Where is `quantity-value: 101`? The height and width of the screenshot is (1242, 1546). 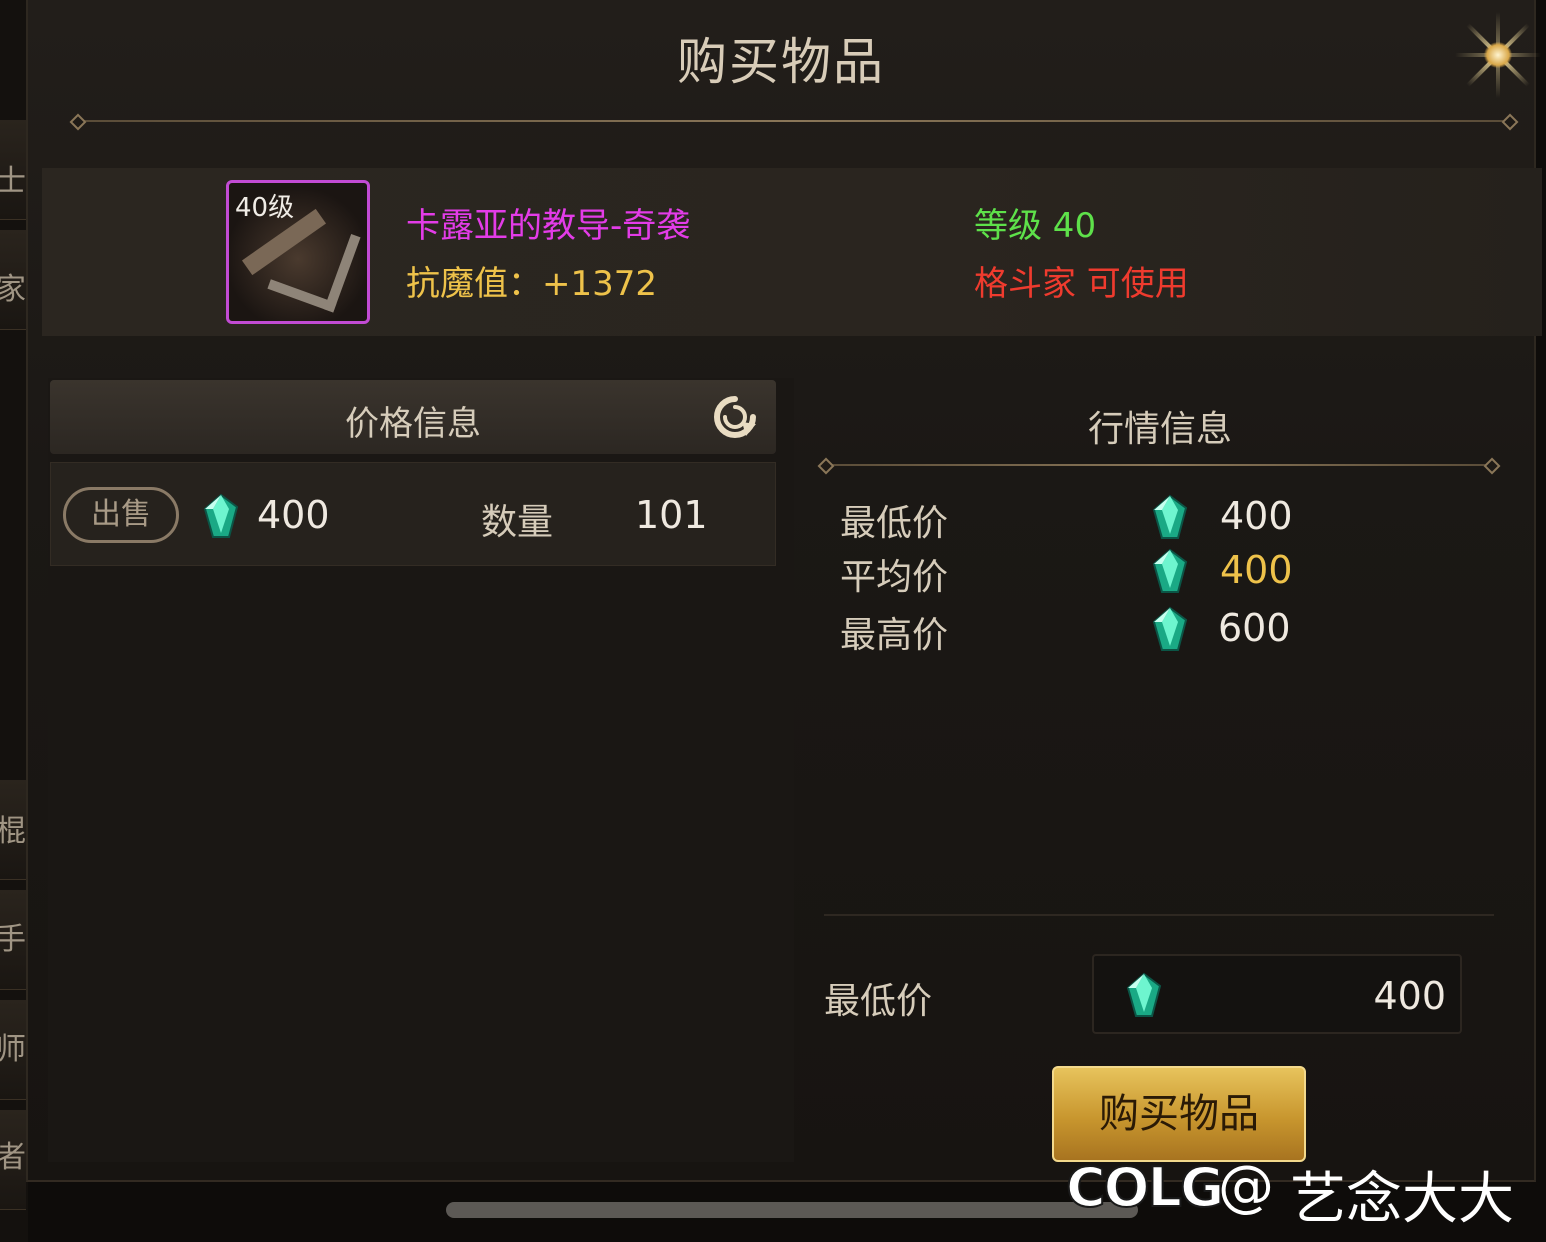 quantity-value: 101 is located at coordinates (671, 515).